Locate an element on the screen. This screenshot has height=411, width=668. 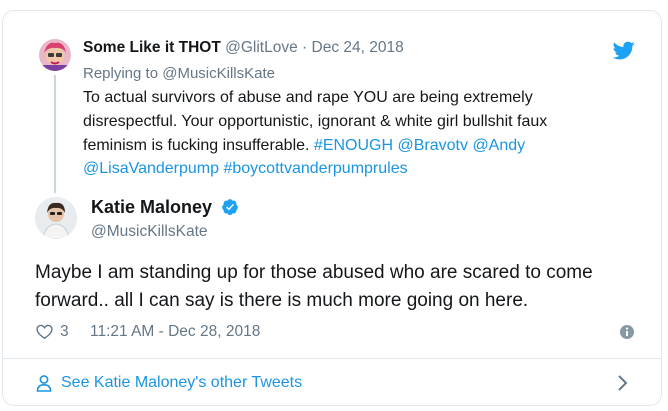
tweet-timestamp: 11:21 AM - Dec 28, 2018 is located at coordinates (175, 332).